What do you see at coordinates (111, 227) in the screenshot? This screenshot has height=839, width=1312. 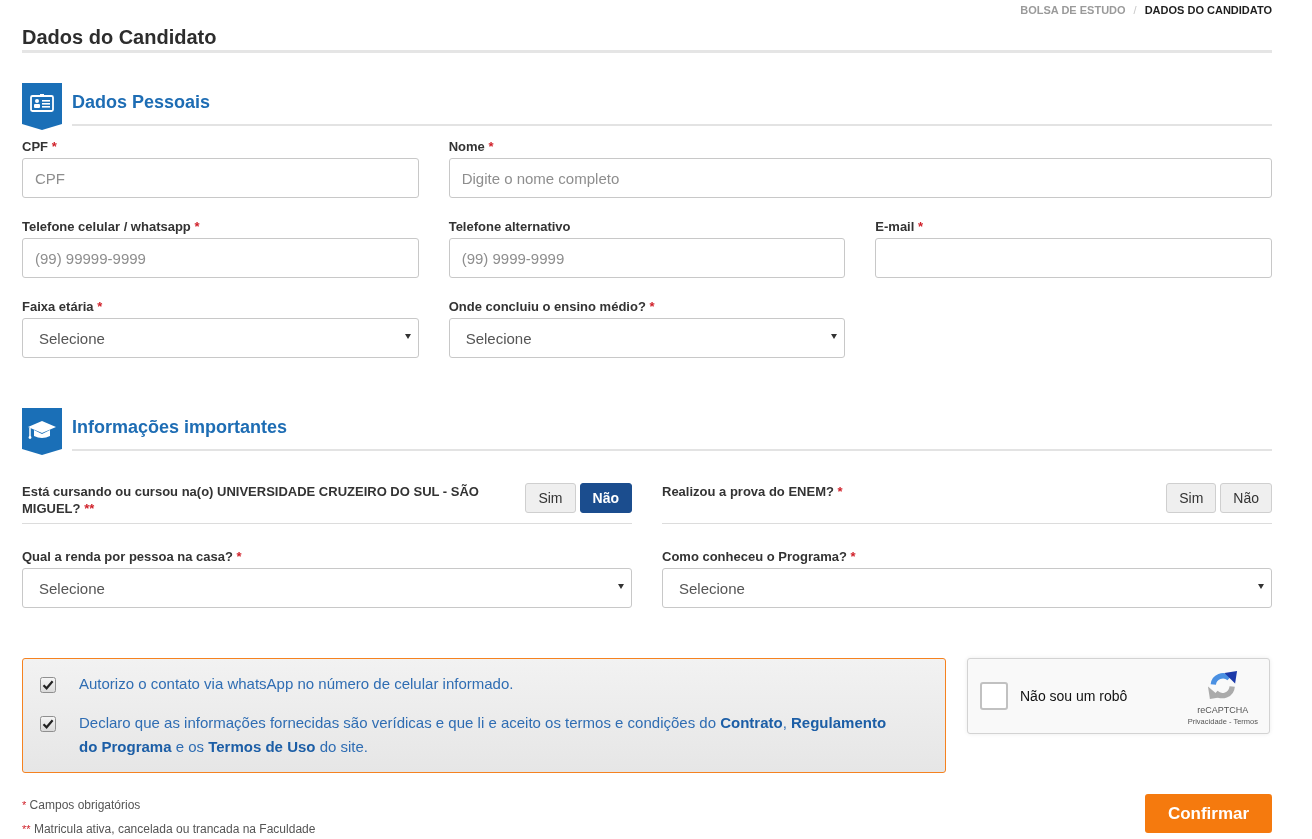 I see `field-label: Telefone celular / whatsapp *` at bounding box center [111, 227].